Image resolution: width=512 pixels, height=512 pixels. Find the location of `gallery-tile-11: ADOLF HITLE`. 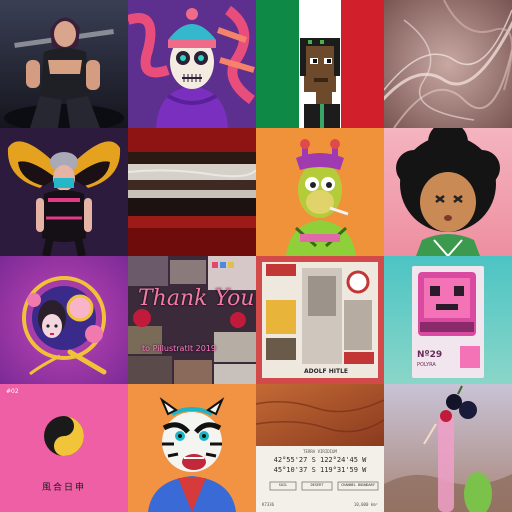

gallery-tile-11: ADOLF HITLE is located at coordinates (320, 320).